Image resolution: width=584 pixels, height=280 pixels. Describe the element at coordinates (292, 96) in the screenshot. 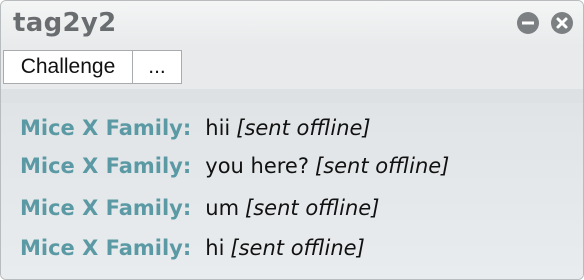

I see `divider` at that location.